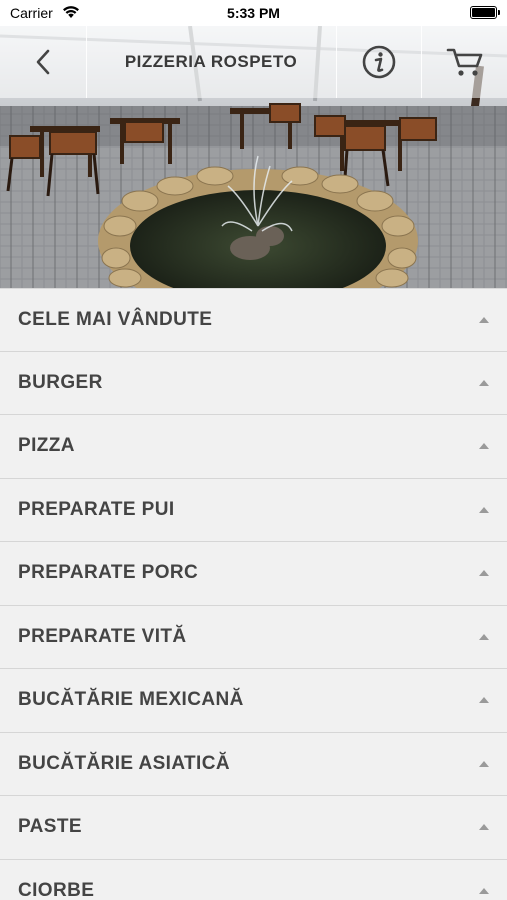 This screenshot has width=507, height=900. I want to click on back-button, so click(43, 62).